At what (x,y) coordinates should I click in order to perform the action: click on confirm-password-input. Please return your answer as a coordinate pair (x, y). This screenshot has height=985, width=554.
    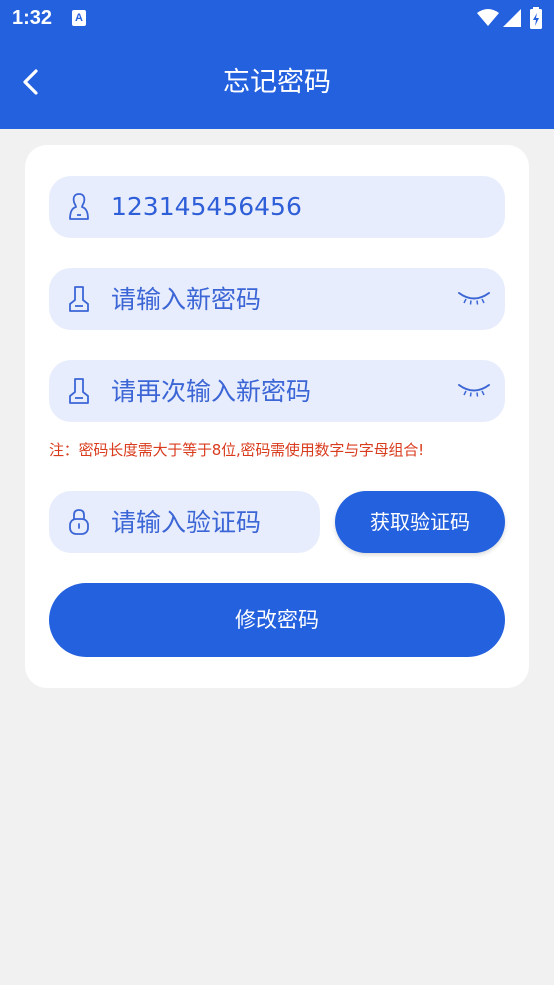
    Looking at the image, I should click on (276, 391).